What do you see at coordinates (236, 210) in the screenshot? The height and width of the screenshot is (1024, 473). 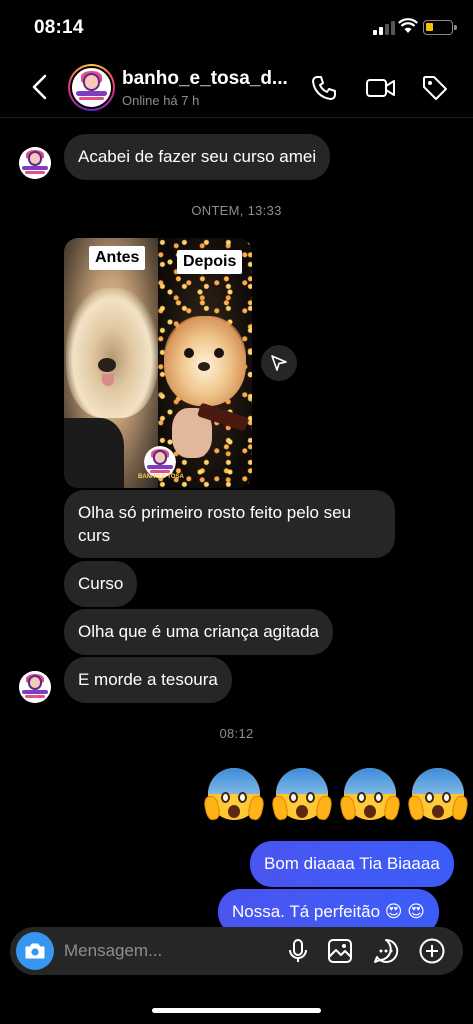 I see `timestamp-separator: ONTEM, 13:33` at bounding box center [236, 210].